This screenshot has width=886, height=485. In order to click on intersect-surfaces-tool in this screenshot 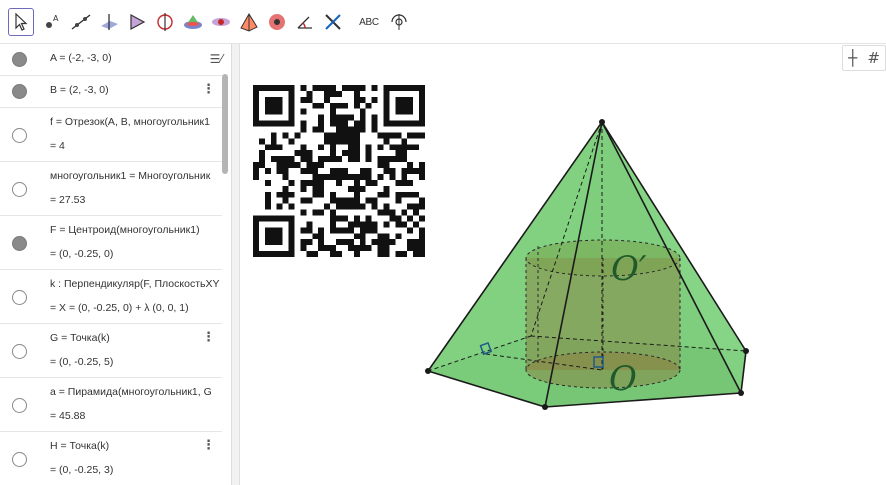, I will do `click(193, 22)`.